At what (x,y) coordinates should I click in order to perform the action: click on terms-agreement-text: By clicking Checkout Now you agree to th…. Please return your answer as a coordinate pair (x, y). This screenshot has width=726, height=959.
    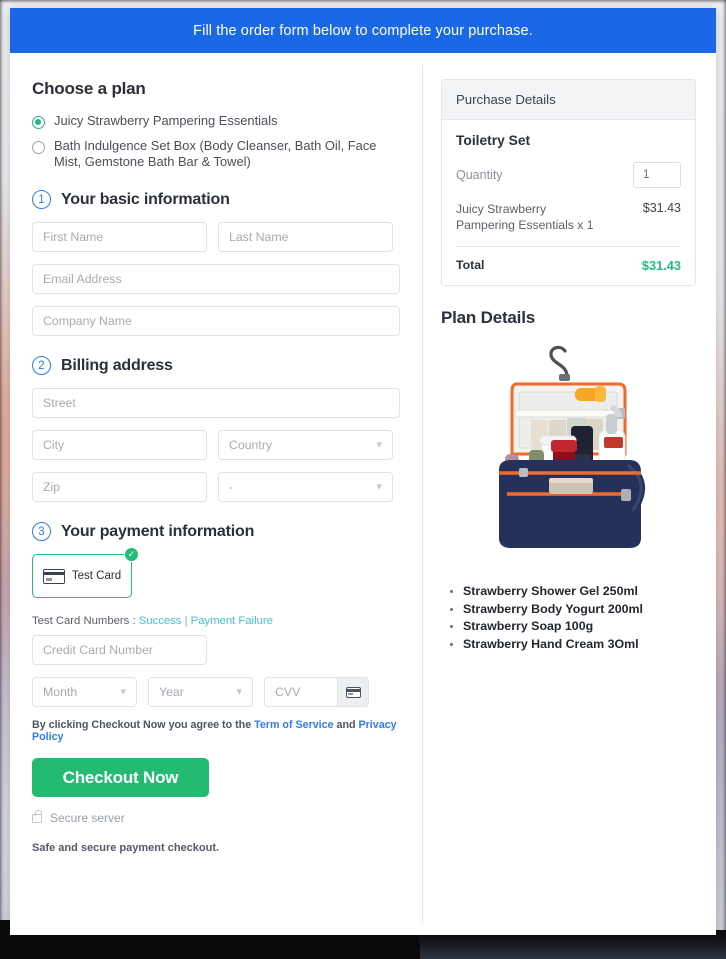
    Looking at the image, I should click on (216, 731).